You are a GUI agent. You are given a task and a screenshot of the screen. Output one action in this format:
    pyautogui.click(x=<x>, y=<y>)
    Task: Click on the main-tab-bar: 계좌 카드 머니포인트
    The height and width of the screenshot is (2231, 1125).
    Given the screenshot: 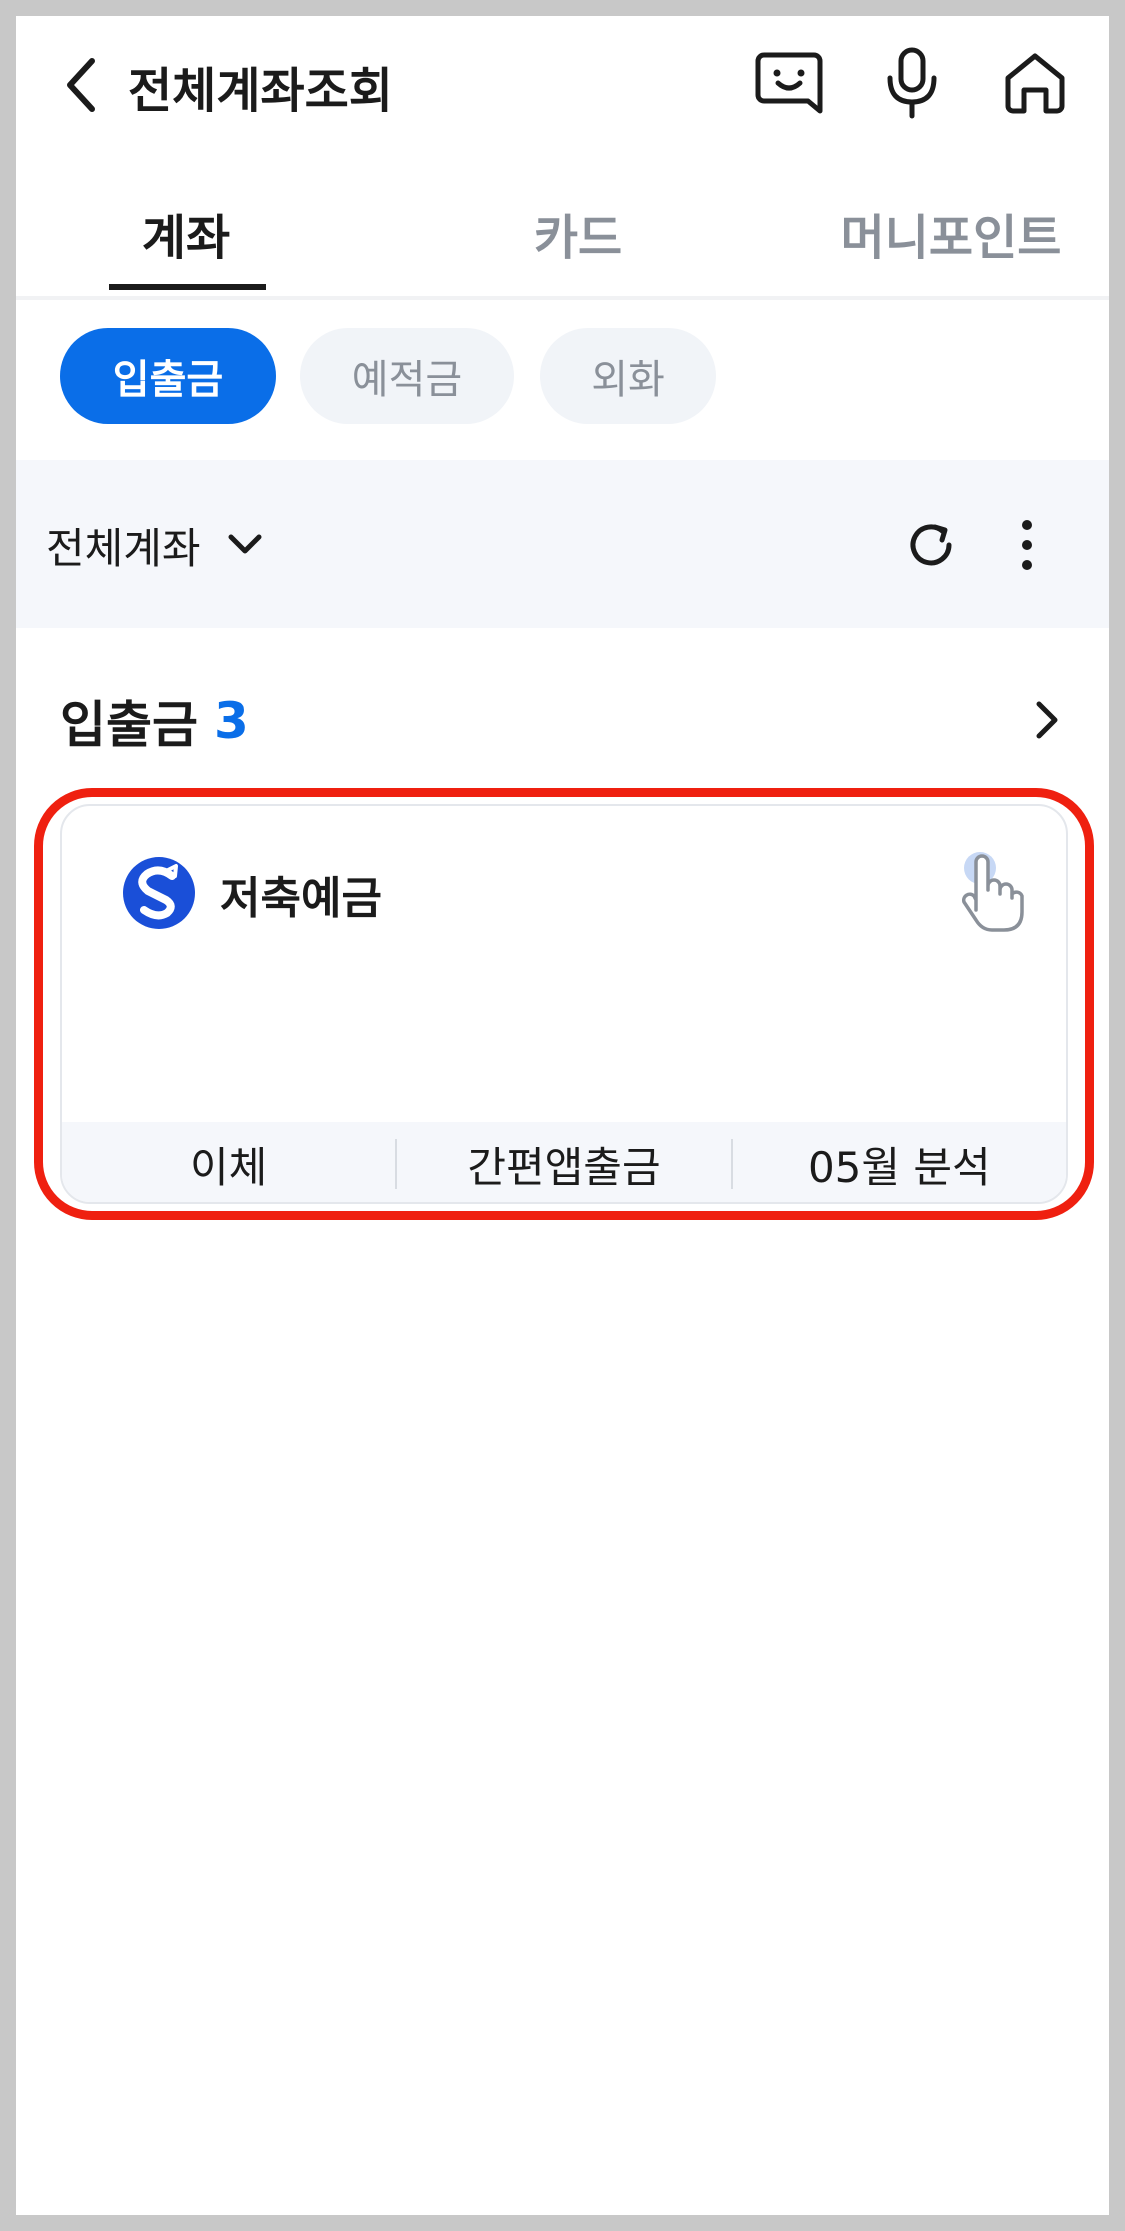 What is the action you would take?
    pyautogui.click(x=562, y=238)
    